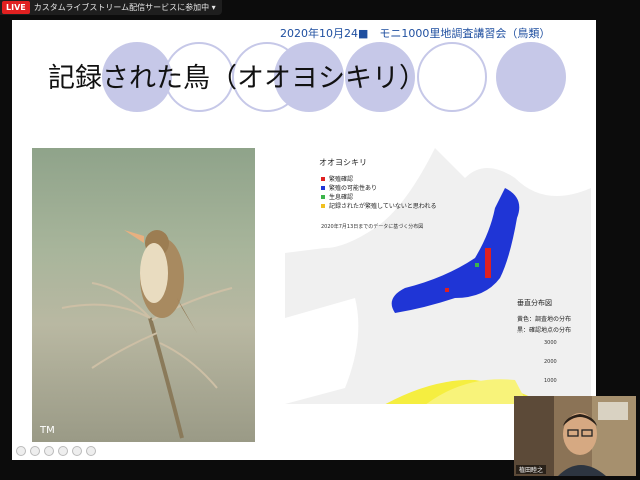 The height and width of the screenshot is (480, 640). I want to click on slide-title: 記録された鳥（オオヨシキリ）, so click(237, 78).